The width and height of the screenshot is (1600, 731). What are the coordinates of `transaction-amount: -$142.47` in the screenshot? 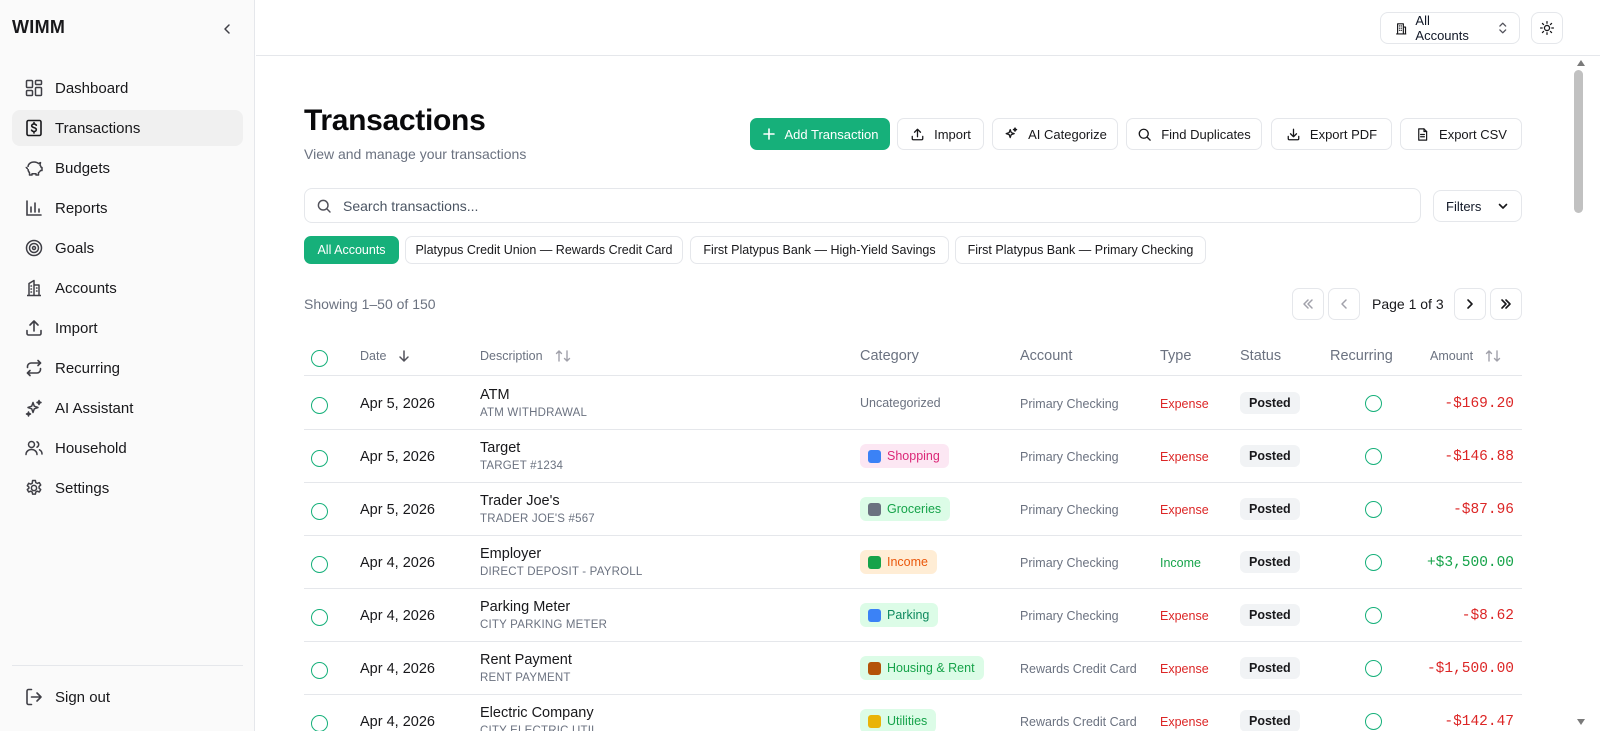 It's located at (1479, 722).